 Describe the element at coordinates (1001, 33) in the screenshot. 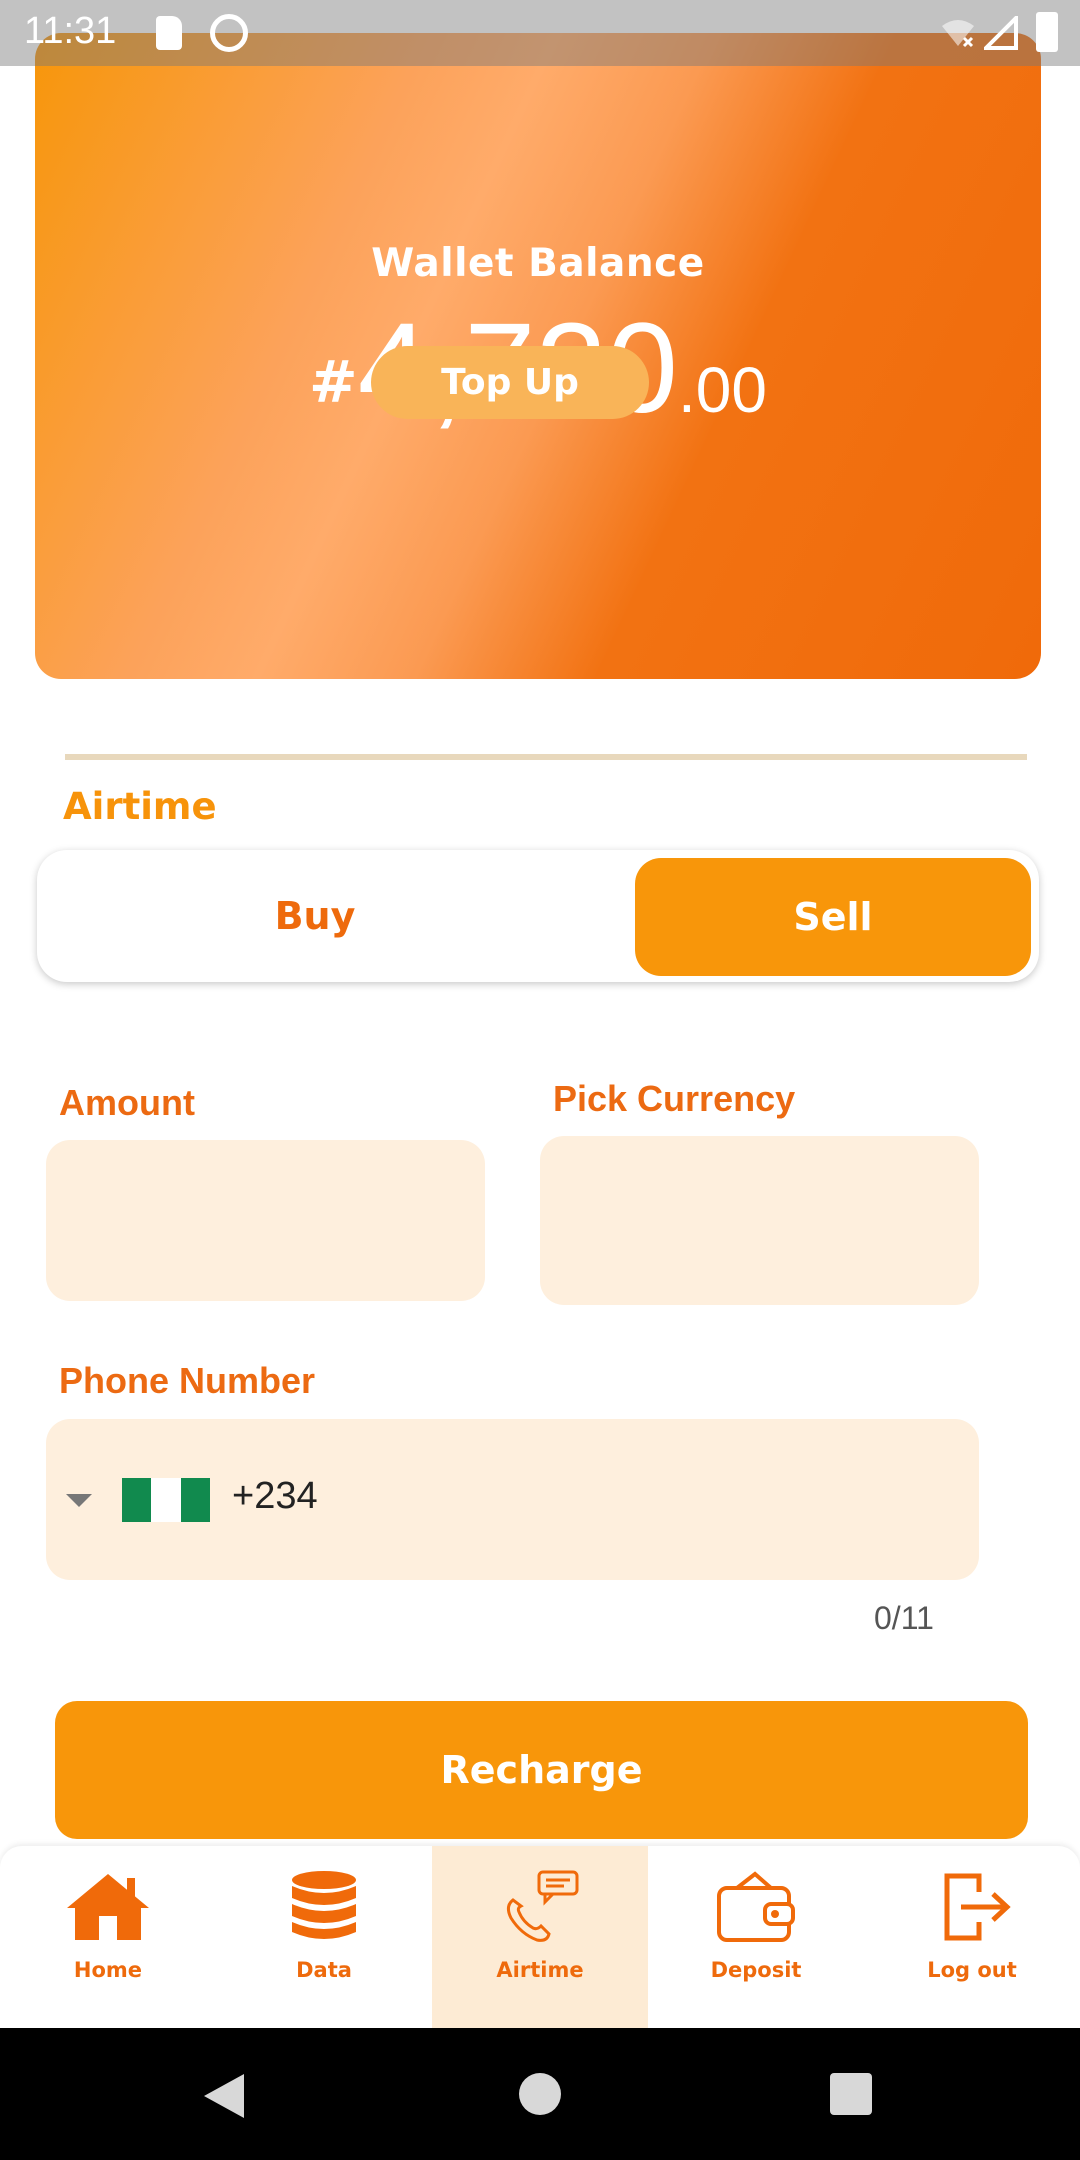

I see `signal-icon` at that location.